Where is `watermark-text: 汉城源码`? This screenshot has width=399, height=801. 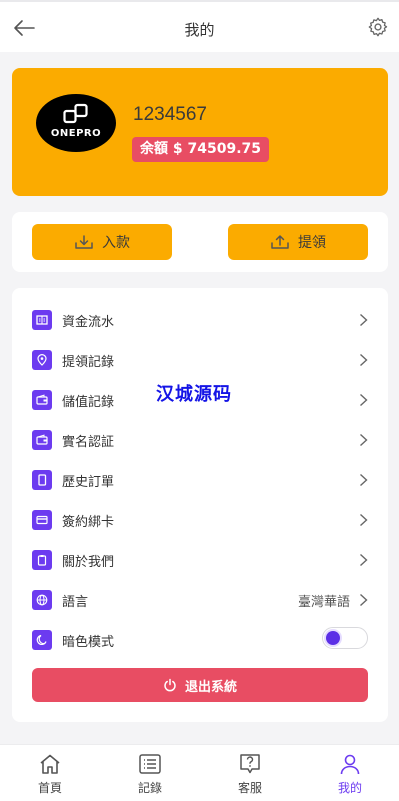
watermark-text: 汉城源码 is located at coordinates (194, 394).